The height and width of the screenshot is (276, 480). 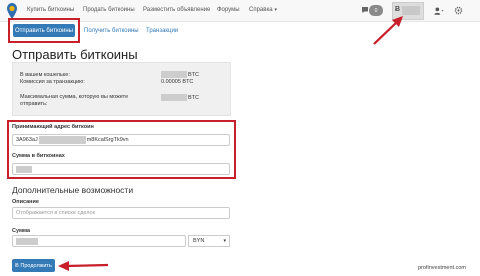 I want to click on nav-help: Справка ▾, so click(x=263, y=10).